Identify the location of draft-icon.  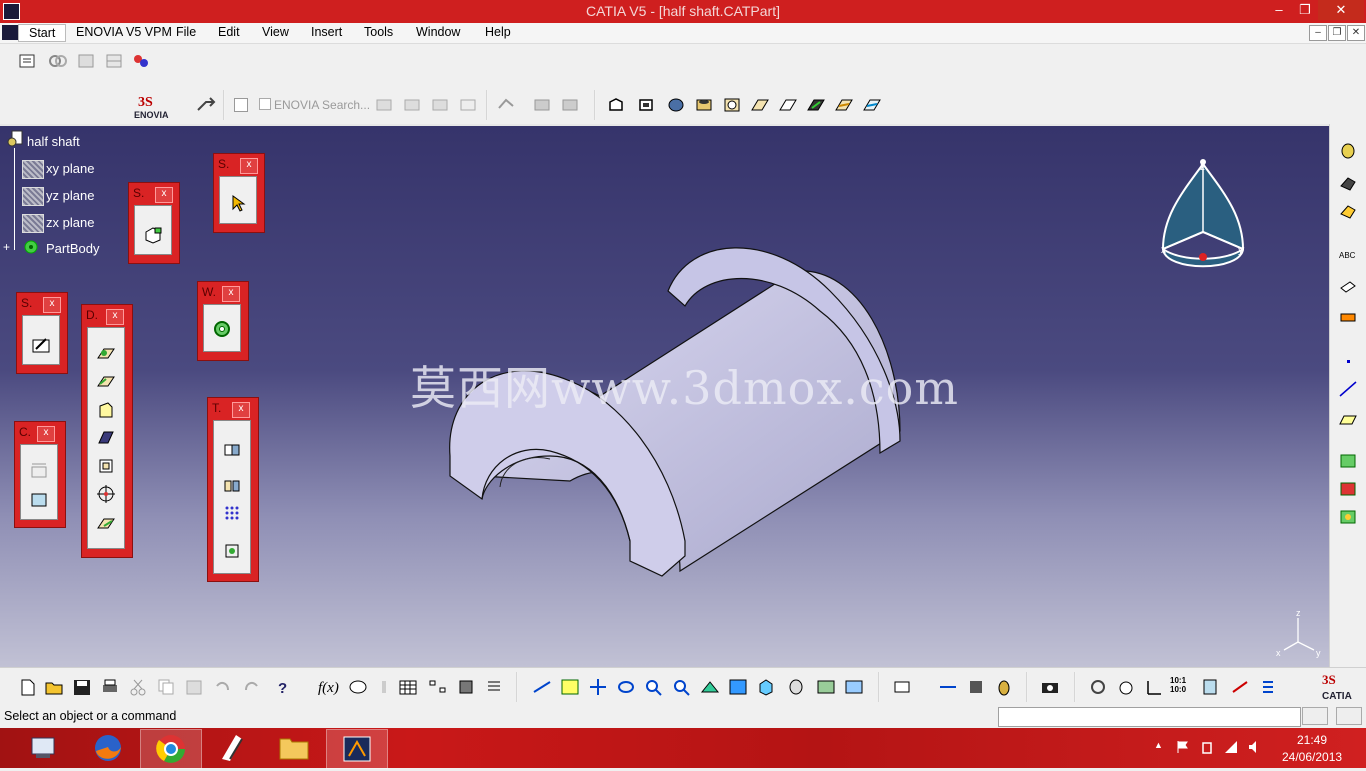
(106, 410).